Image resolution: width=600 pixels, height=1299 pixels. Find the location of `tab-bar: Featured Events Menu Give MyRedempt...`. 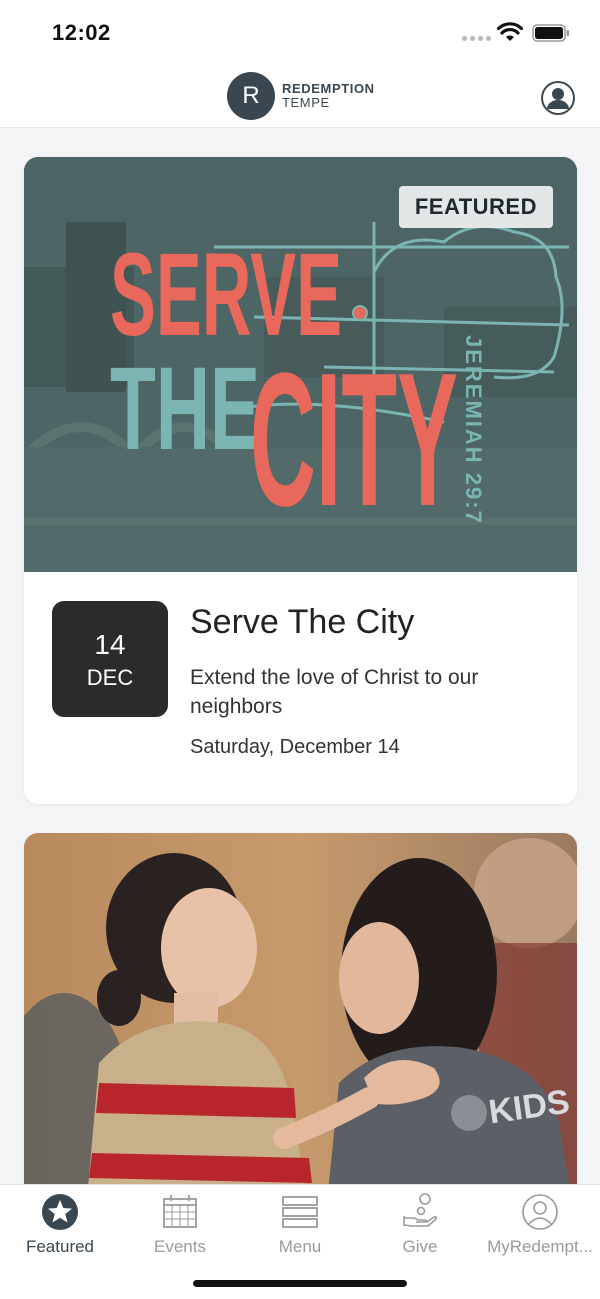

tab-bar: Featured Events Menu Give MyRedempt... is located at coordinates (300, 1241).